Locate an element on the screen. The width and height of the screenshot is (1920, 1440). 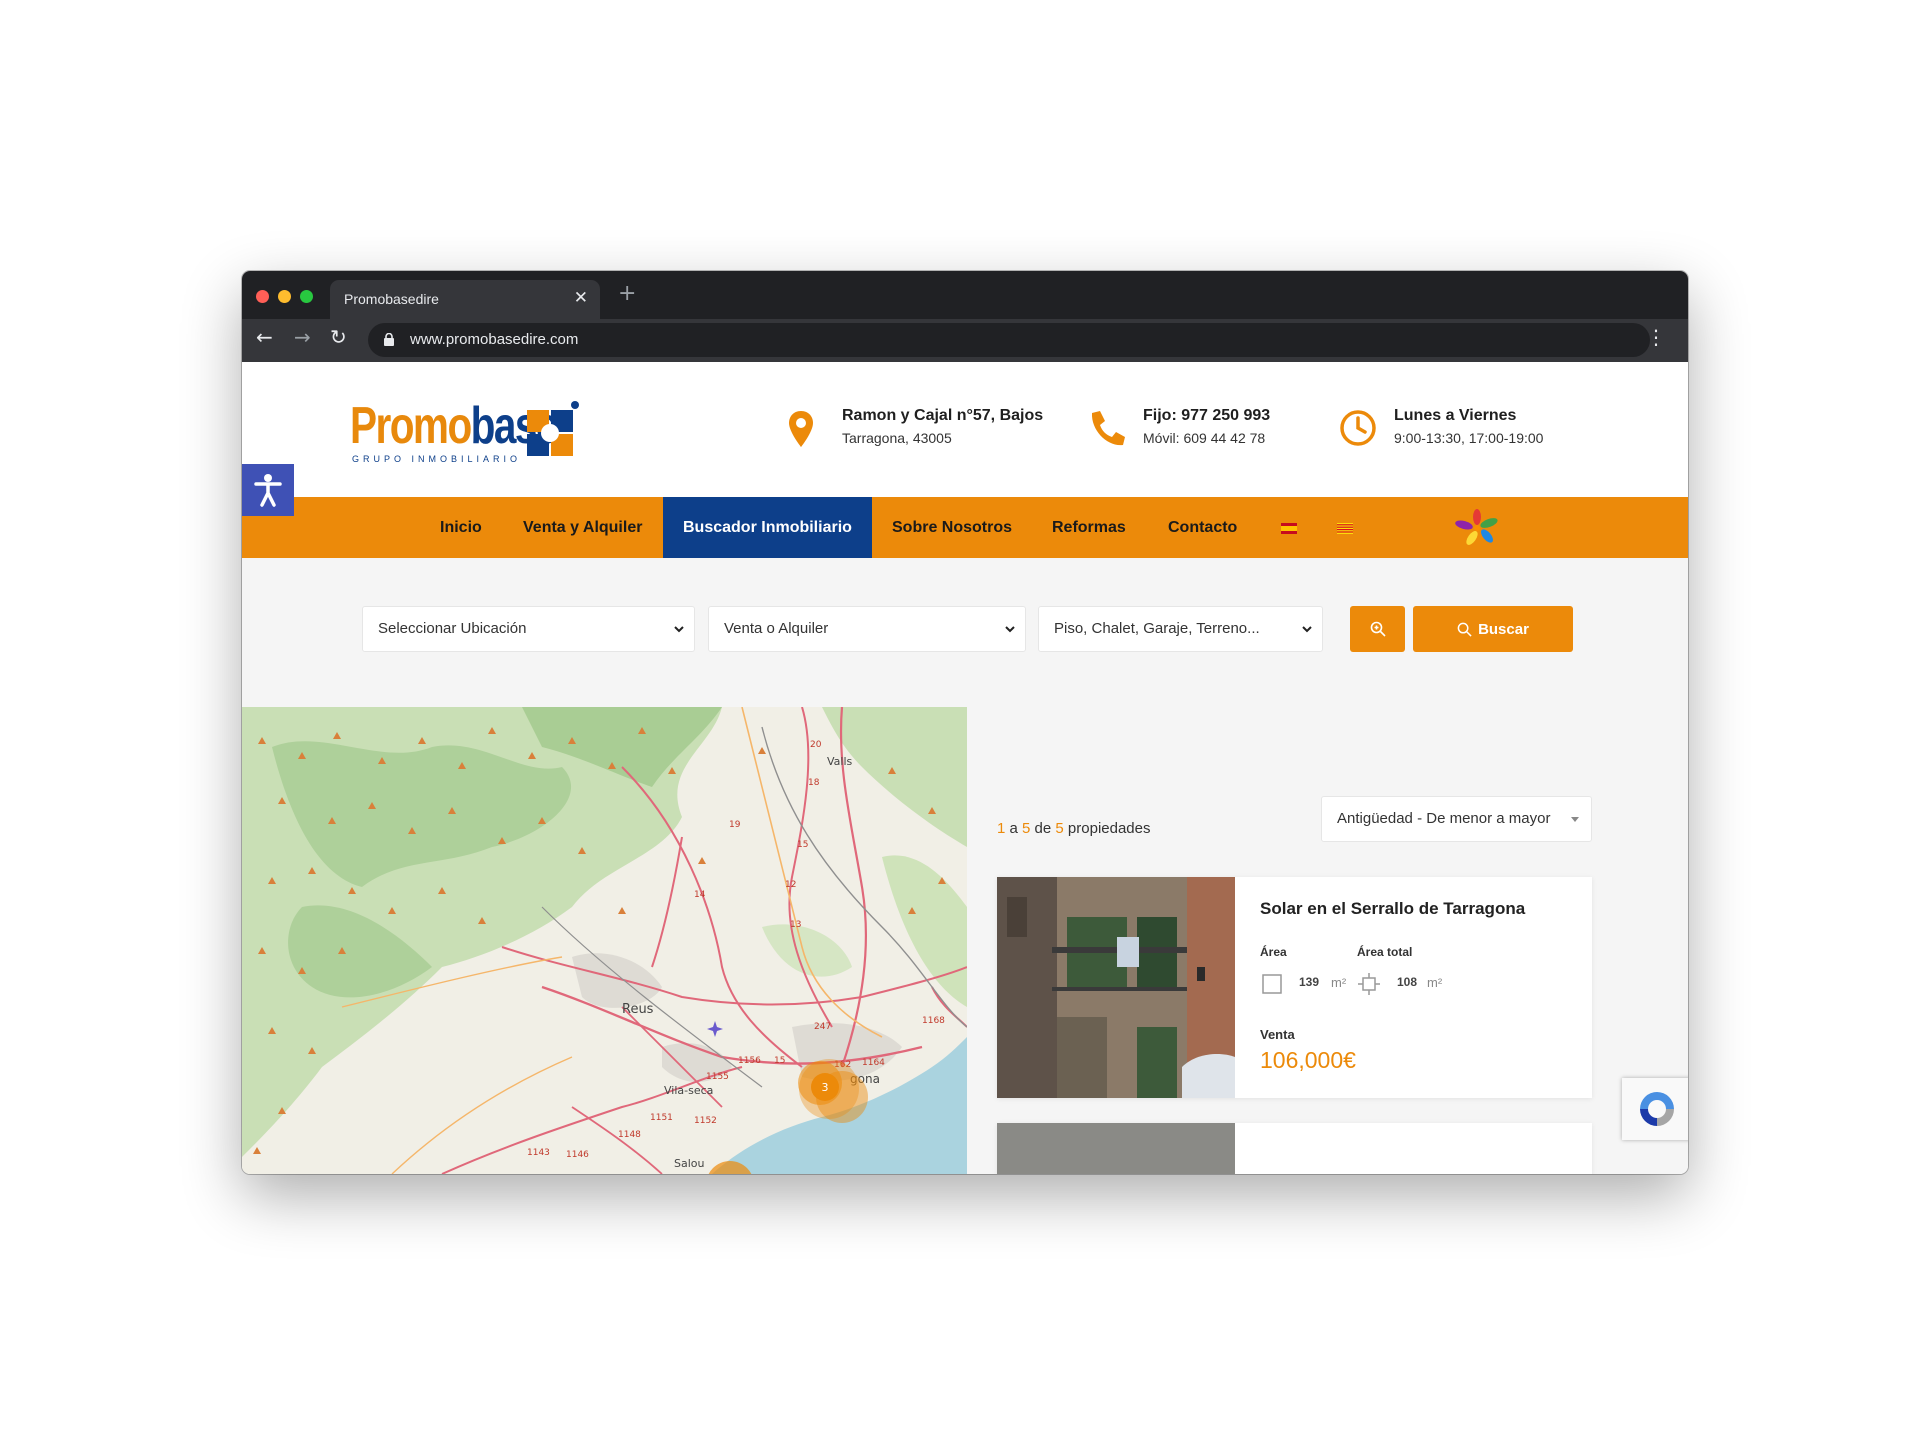
phone-icon is located at coordinates (1108, 428).